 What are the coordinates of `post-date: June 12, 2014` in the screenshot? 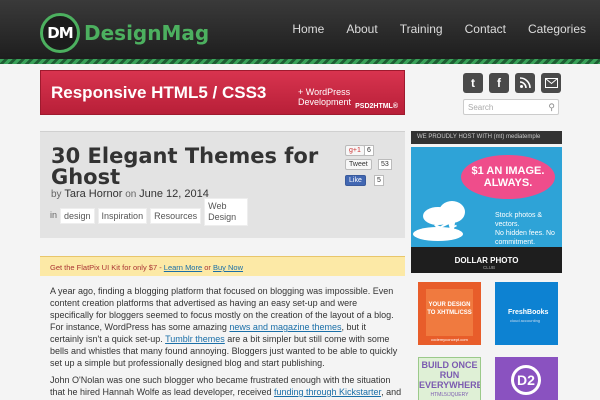 It's located at (174, 194).